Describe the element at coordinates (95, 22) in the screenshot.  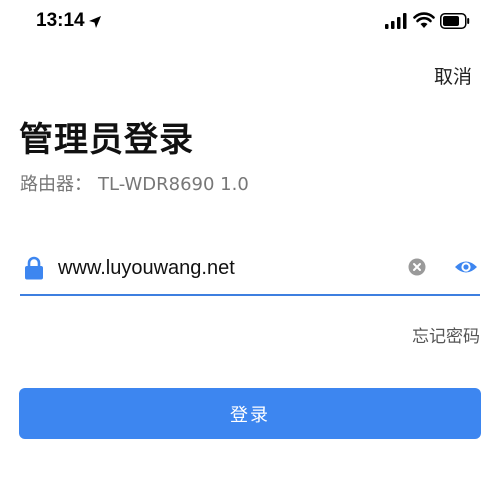
I see `location-arrow-icon` at that location.